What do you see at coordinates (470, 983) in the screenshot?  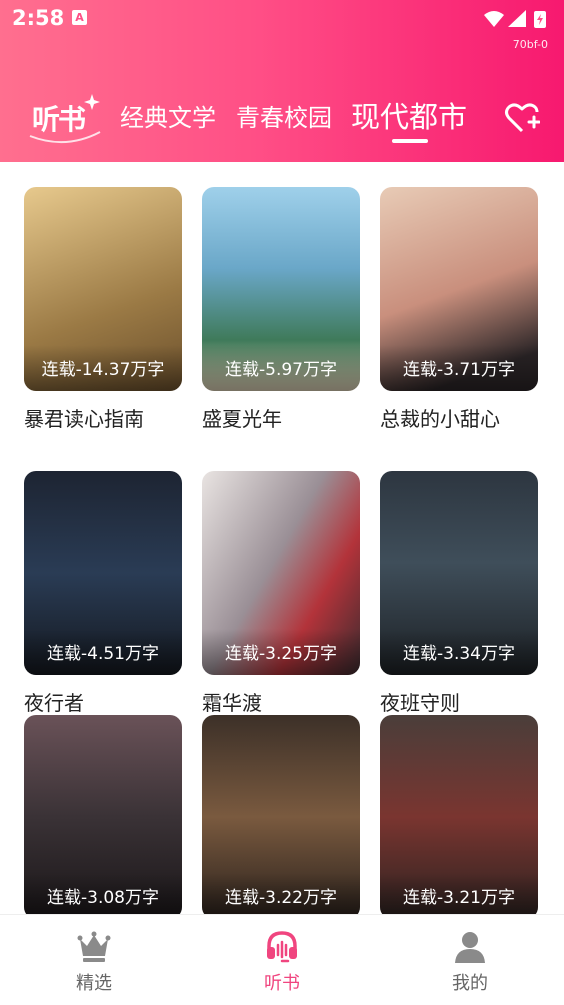 I see `nav-label: 我的` at bounding box center [470, 983].